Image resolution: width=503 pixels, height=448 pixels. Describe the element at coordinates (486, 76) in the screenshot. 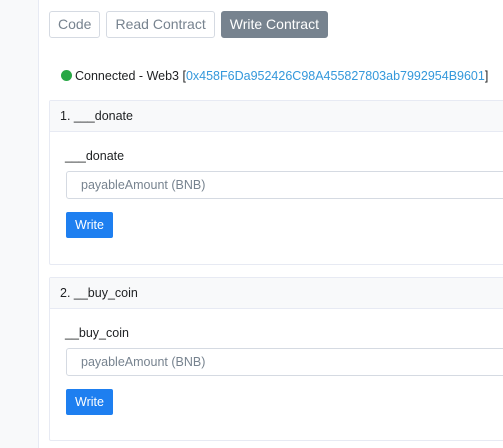

I see `connection-close-bracket: ]` at that location.